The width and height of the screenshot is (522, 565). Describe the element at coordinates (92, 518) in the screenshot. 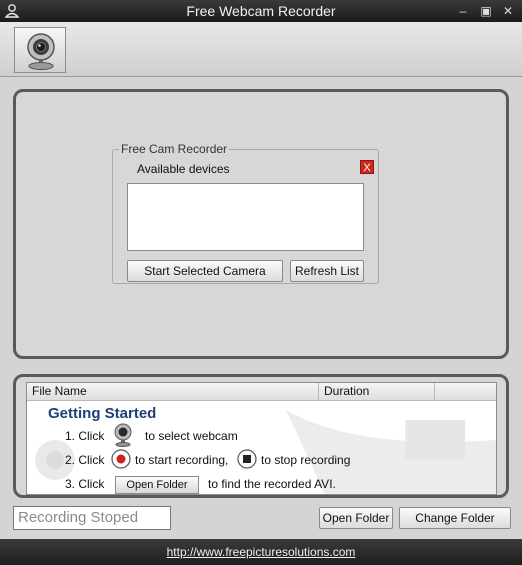

I see `recording-status-field: Recording Stoped` at that location.